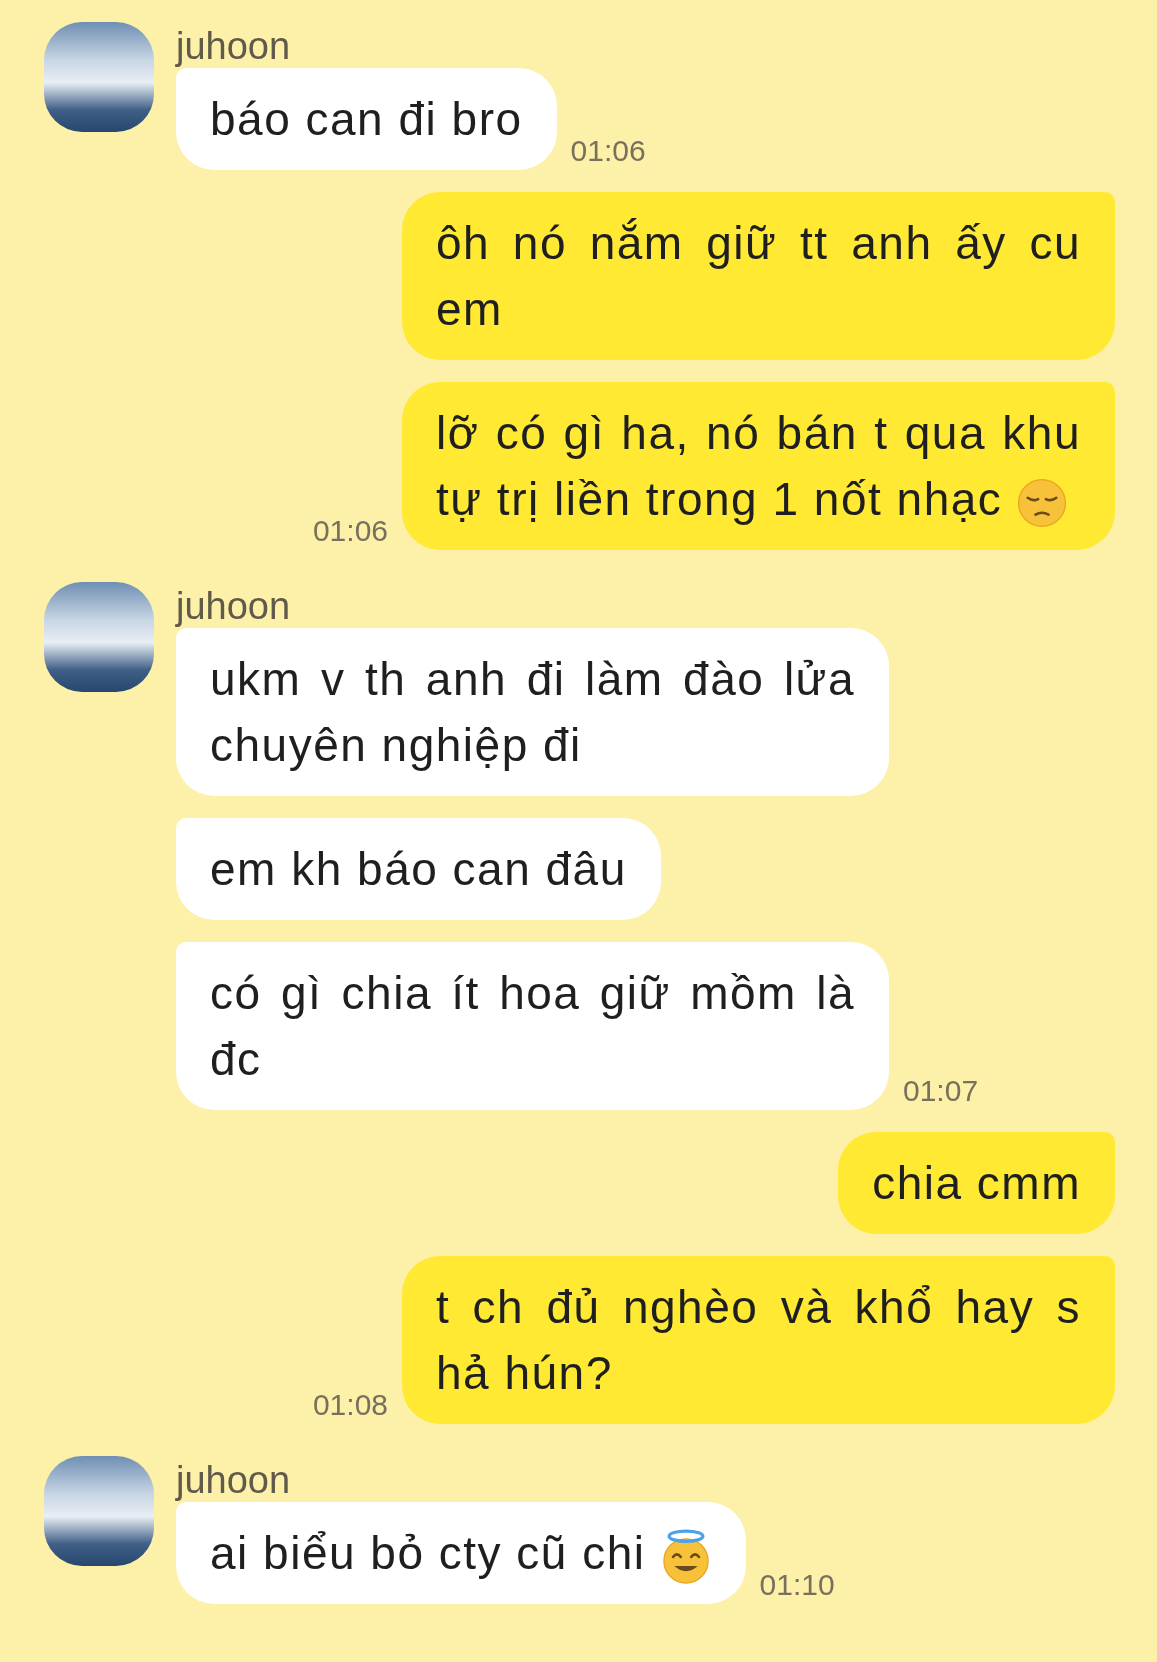 This screenshot has width=1157, height=1662. What do you see at coordinates (1042, 502) in the screenshot?
I see `pensive-face-icon` at bounding box center [1042, 502].